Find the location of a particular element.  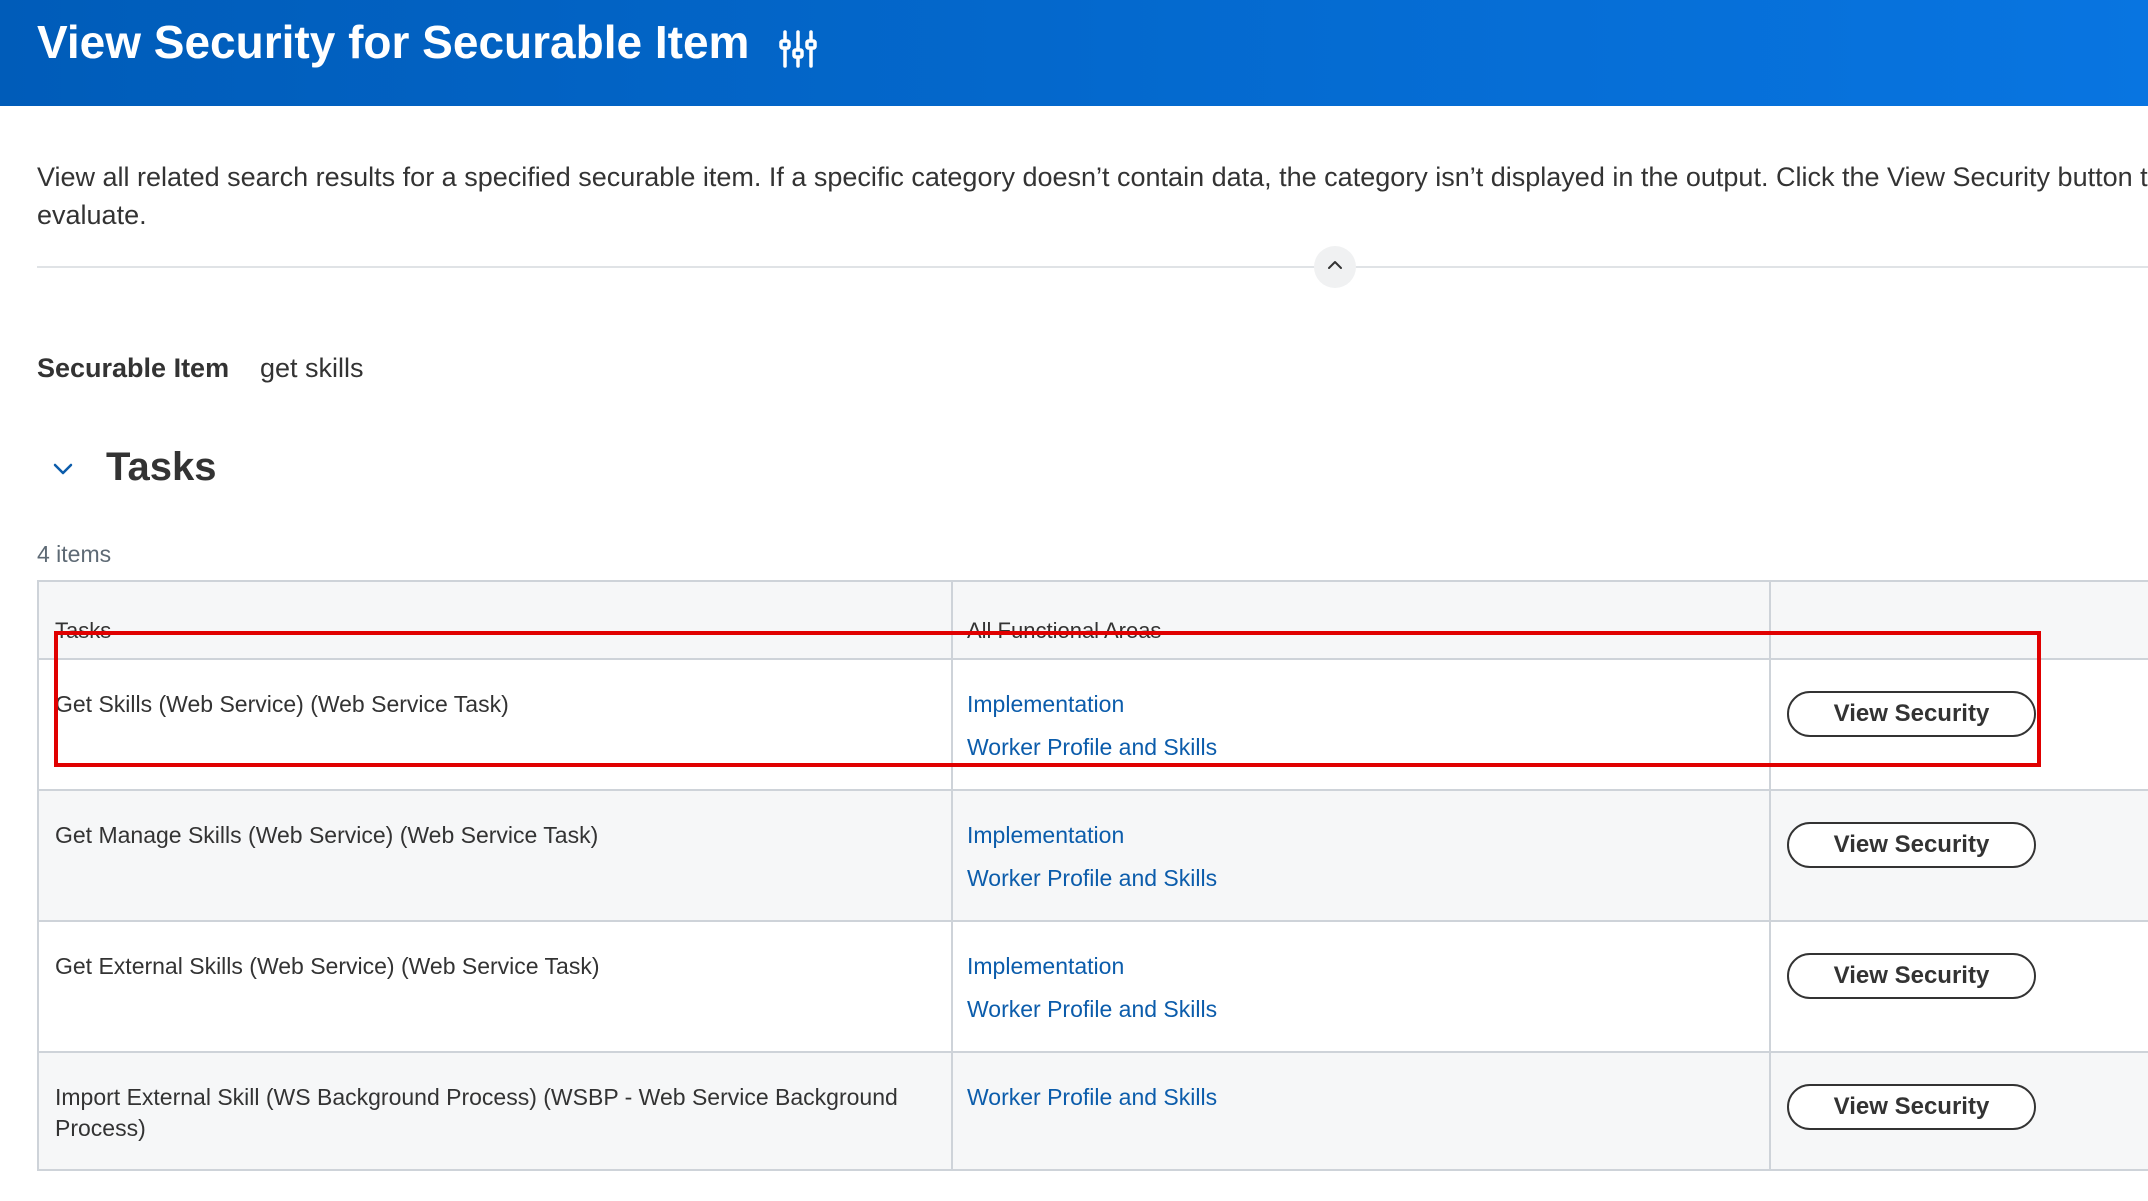

collapse-description-button is located at coordinates (1335, 267).